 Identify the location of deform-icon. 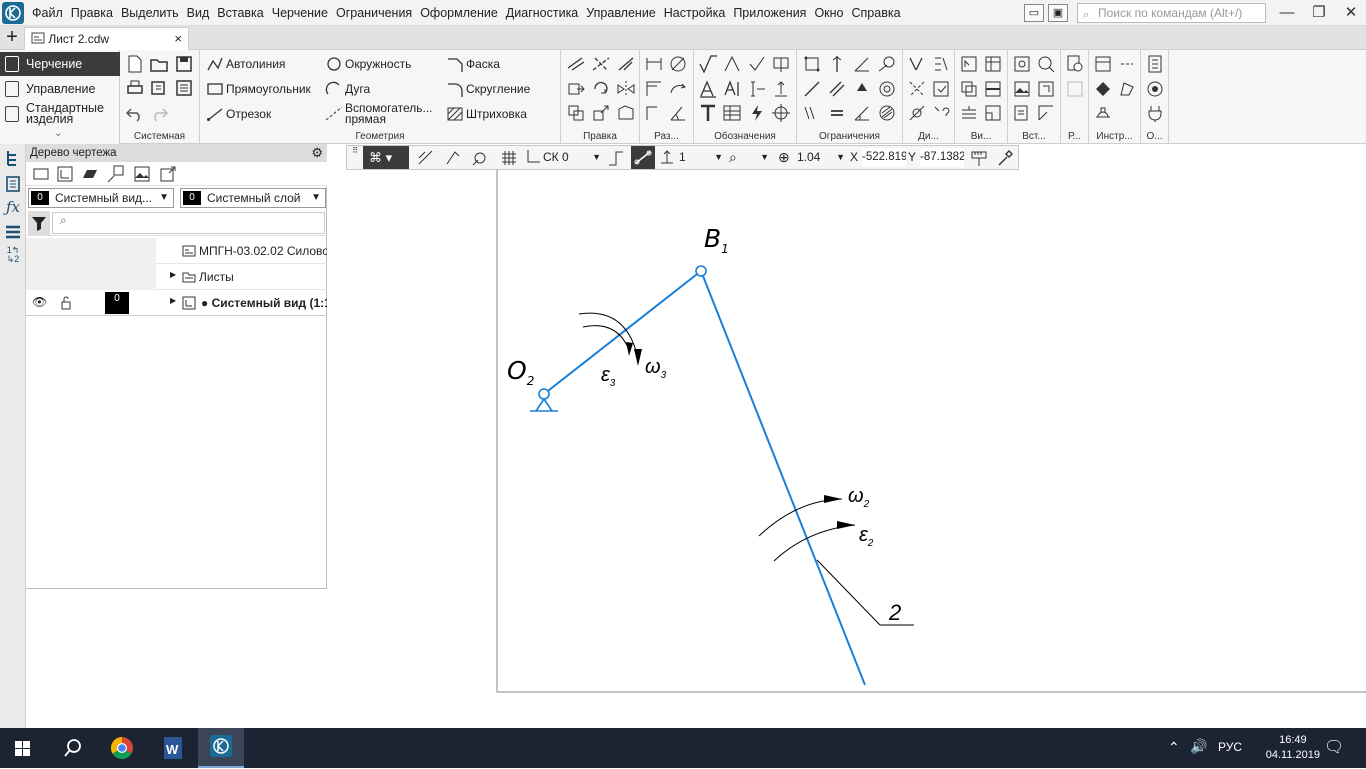
(626, 113).